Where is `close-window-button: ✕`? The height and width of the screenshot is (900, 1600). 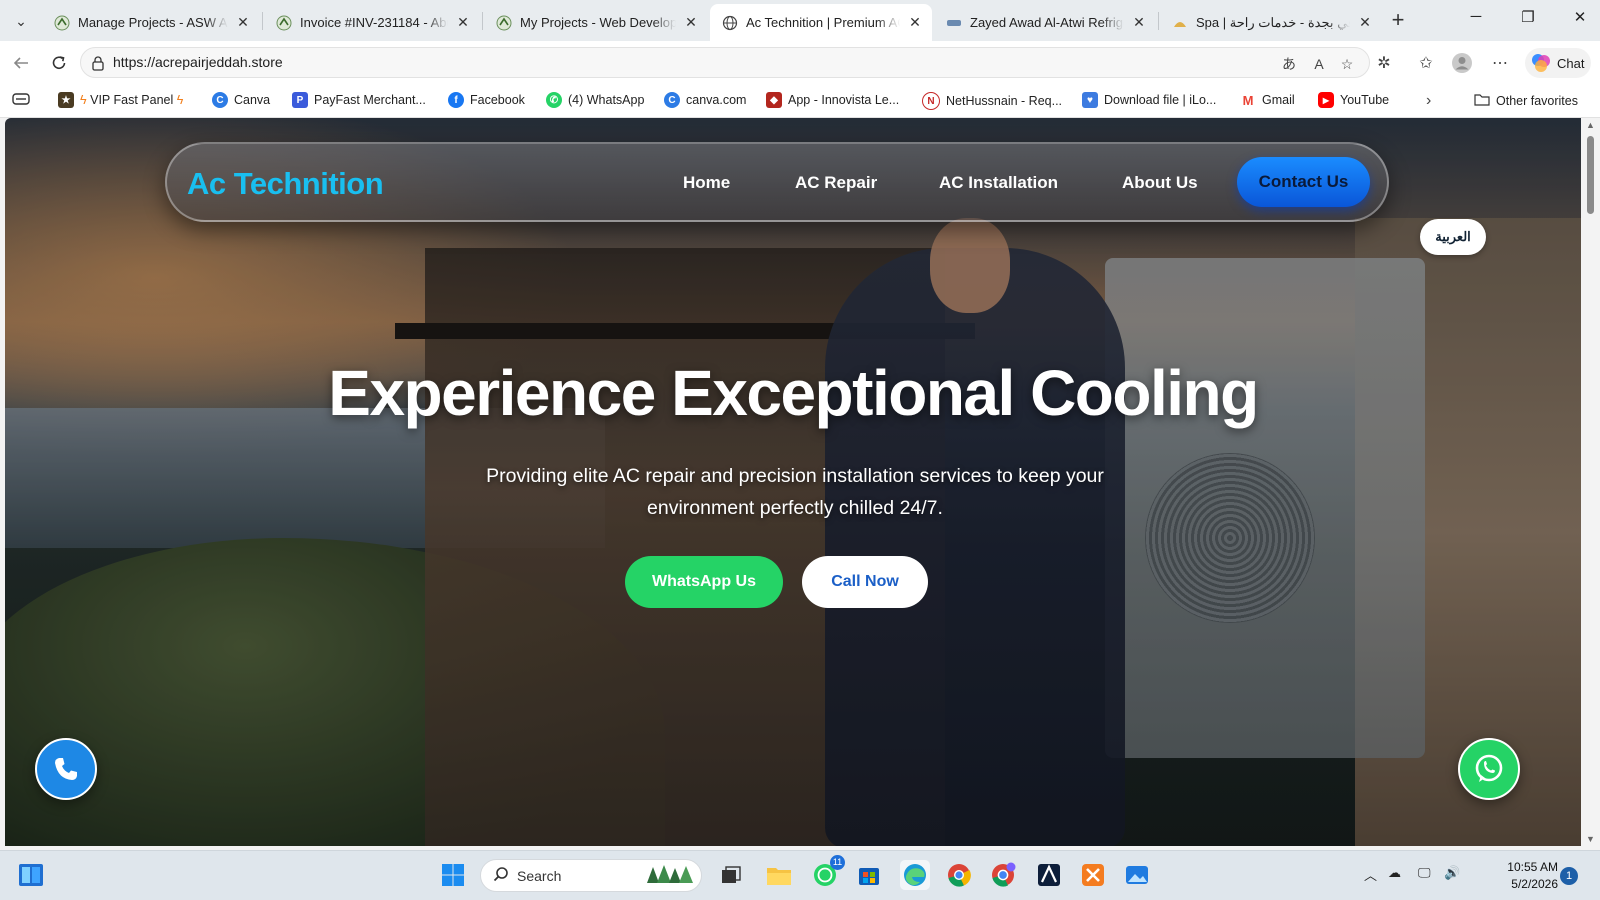 close-window-button: ✕ is located at coordinates (1580, 20).